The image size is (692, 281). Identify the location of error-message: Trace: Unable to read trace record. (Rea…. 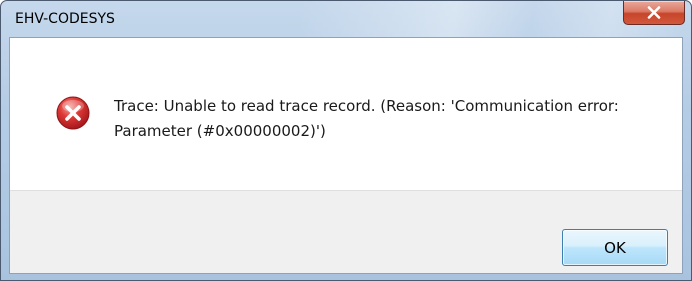
(366, 118).